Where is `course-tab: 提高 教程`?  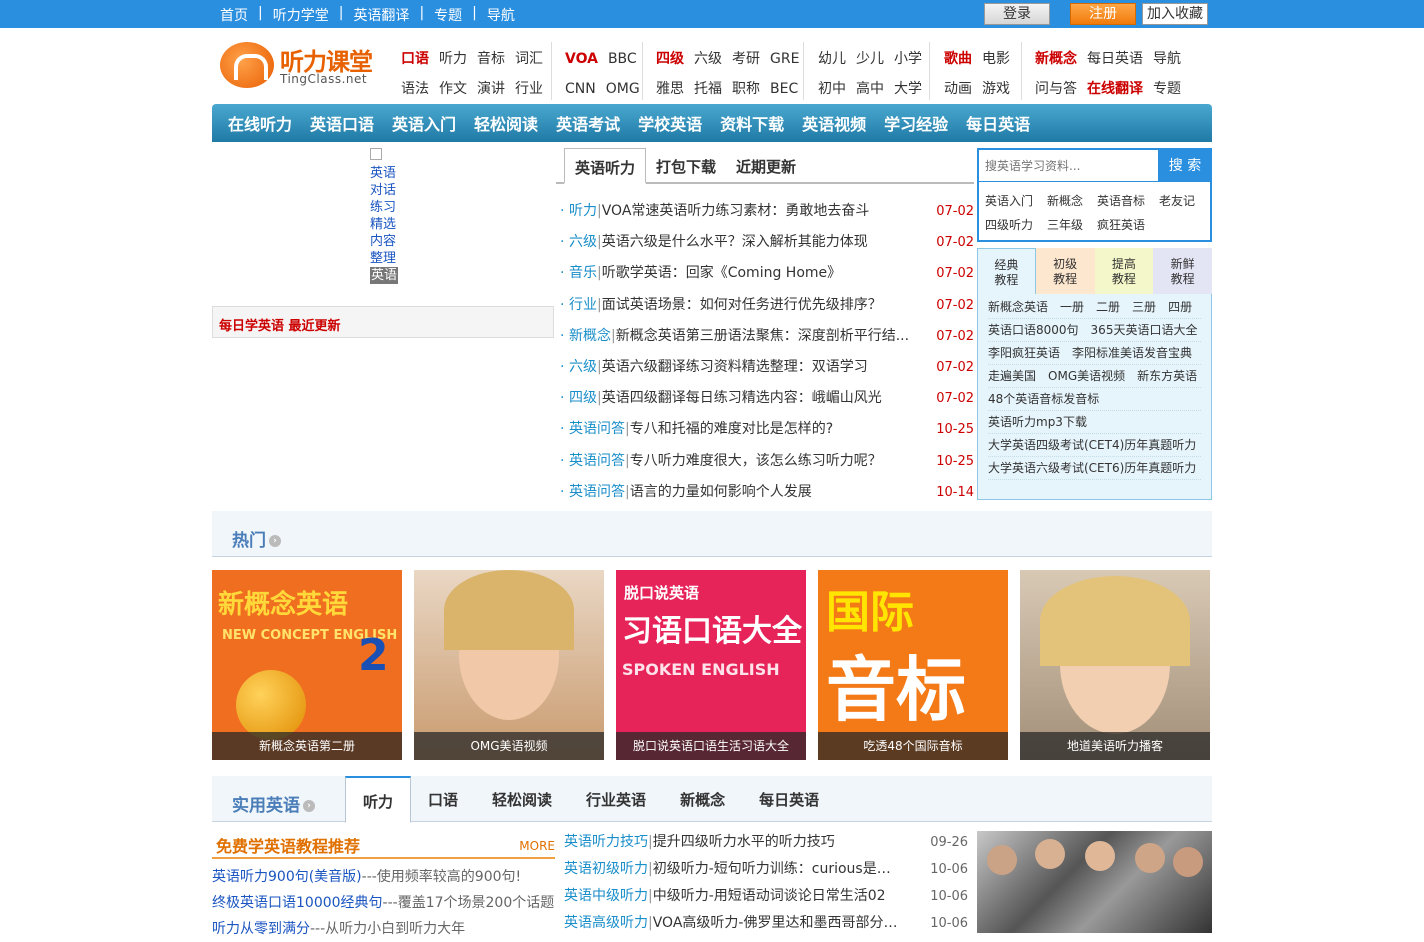
course-tab: 提高 教程 is located at coordinates (1124, 271).